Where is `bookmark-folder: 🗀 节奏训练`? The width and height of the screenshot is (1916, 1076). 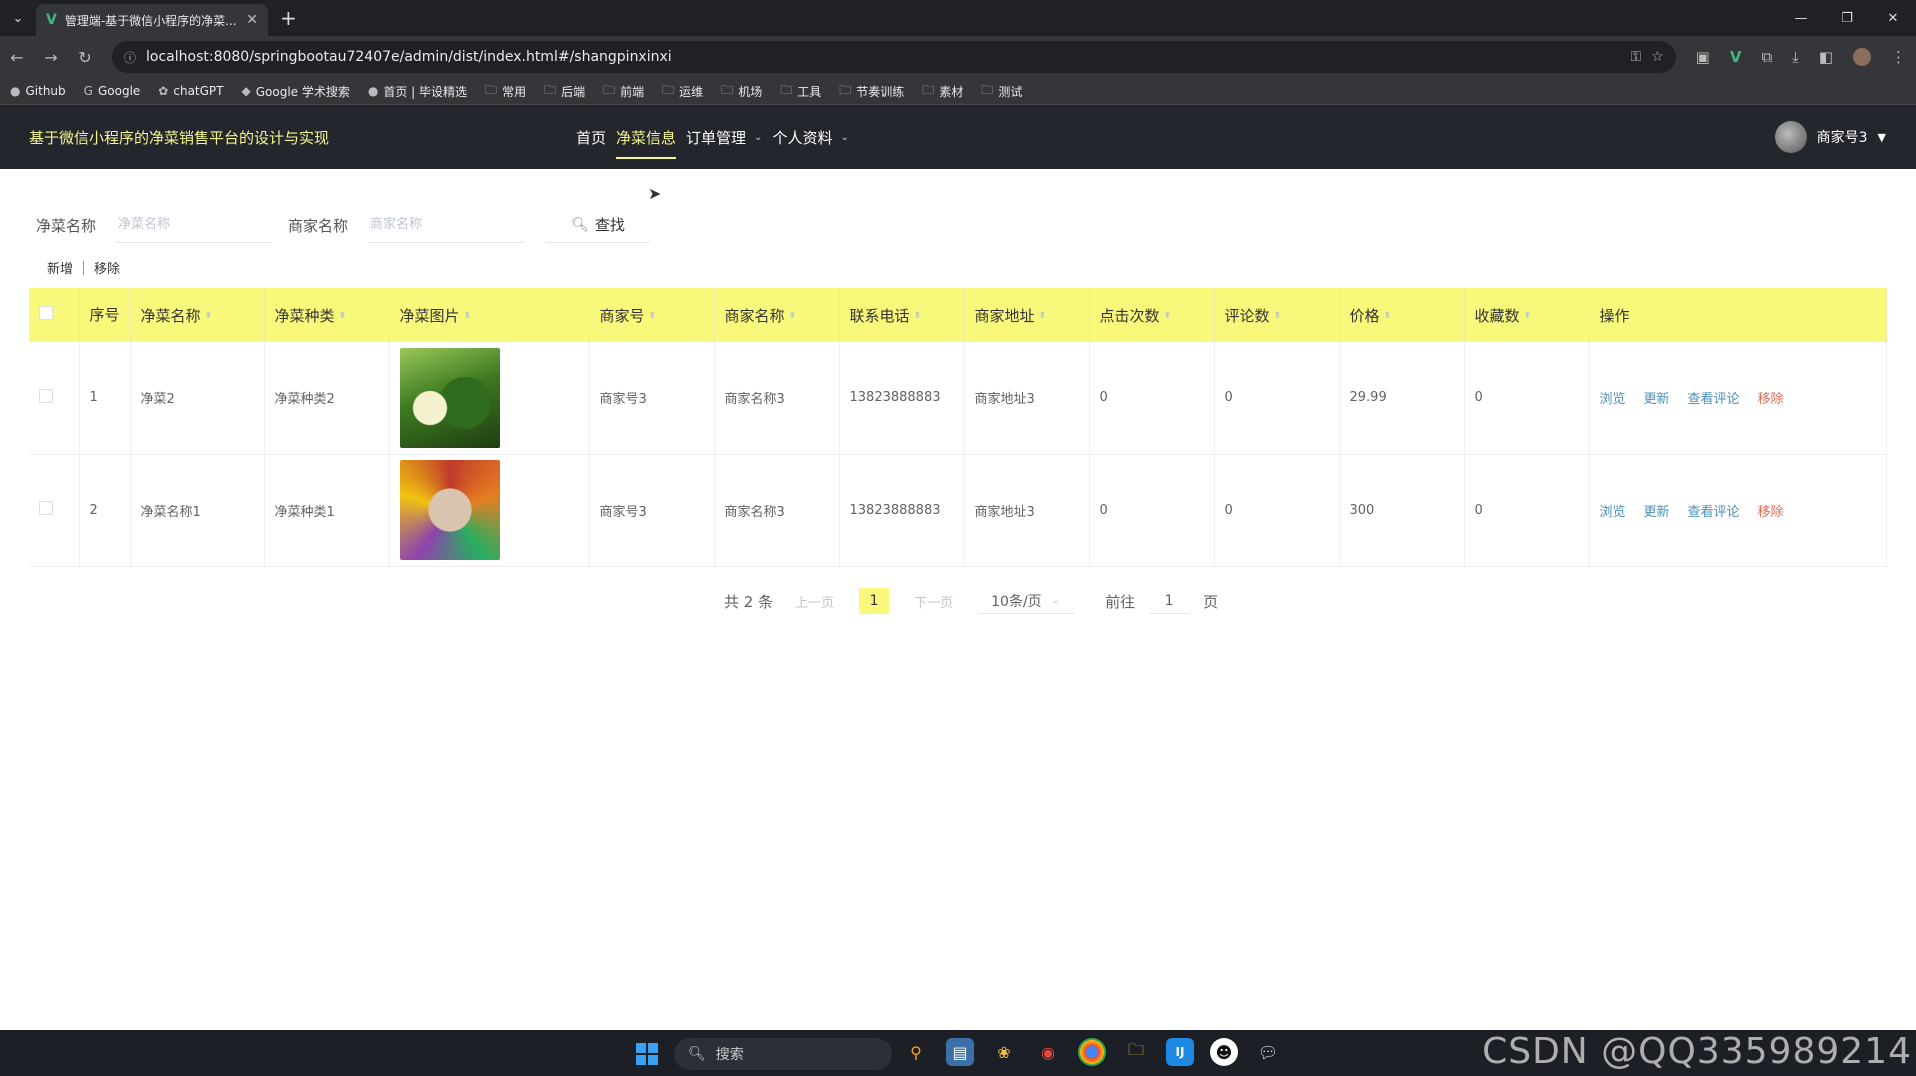 bookmark-folder: 🗀 节奏训练 is located at coordinates (871, 91).